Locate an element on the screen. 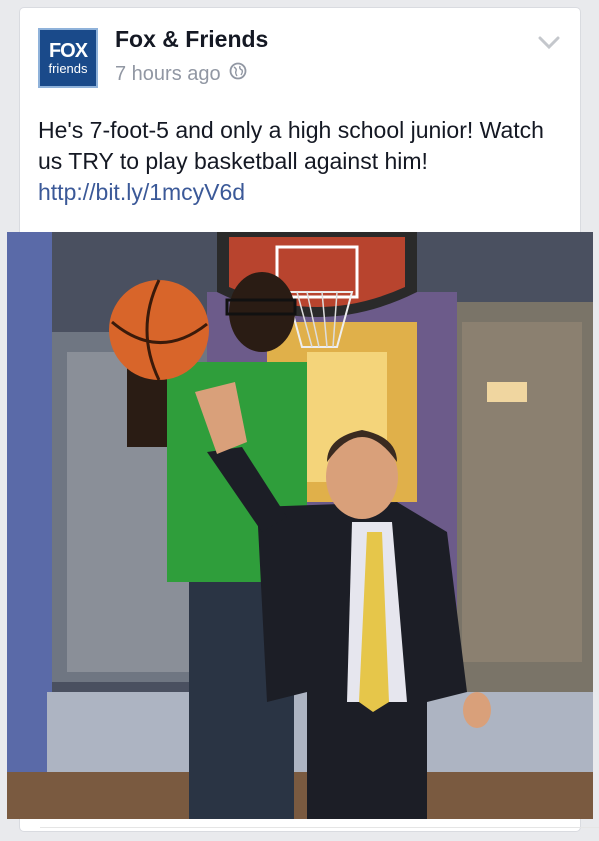  page-avatar: FOX friends is located at coordinates (68, 58).